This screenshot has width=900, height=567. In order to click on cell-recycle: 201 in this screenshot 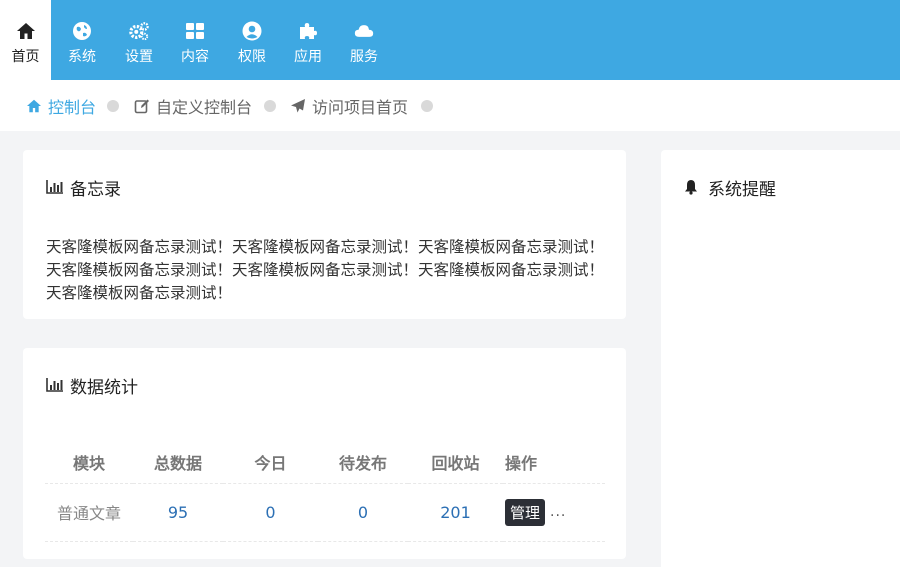, I will do `click(455, 512)`.